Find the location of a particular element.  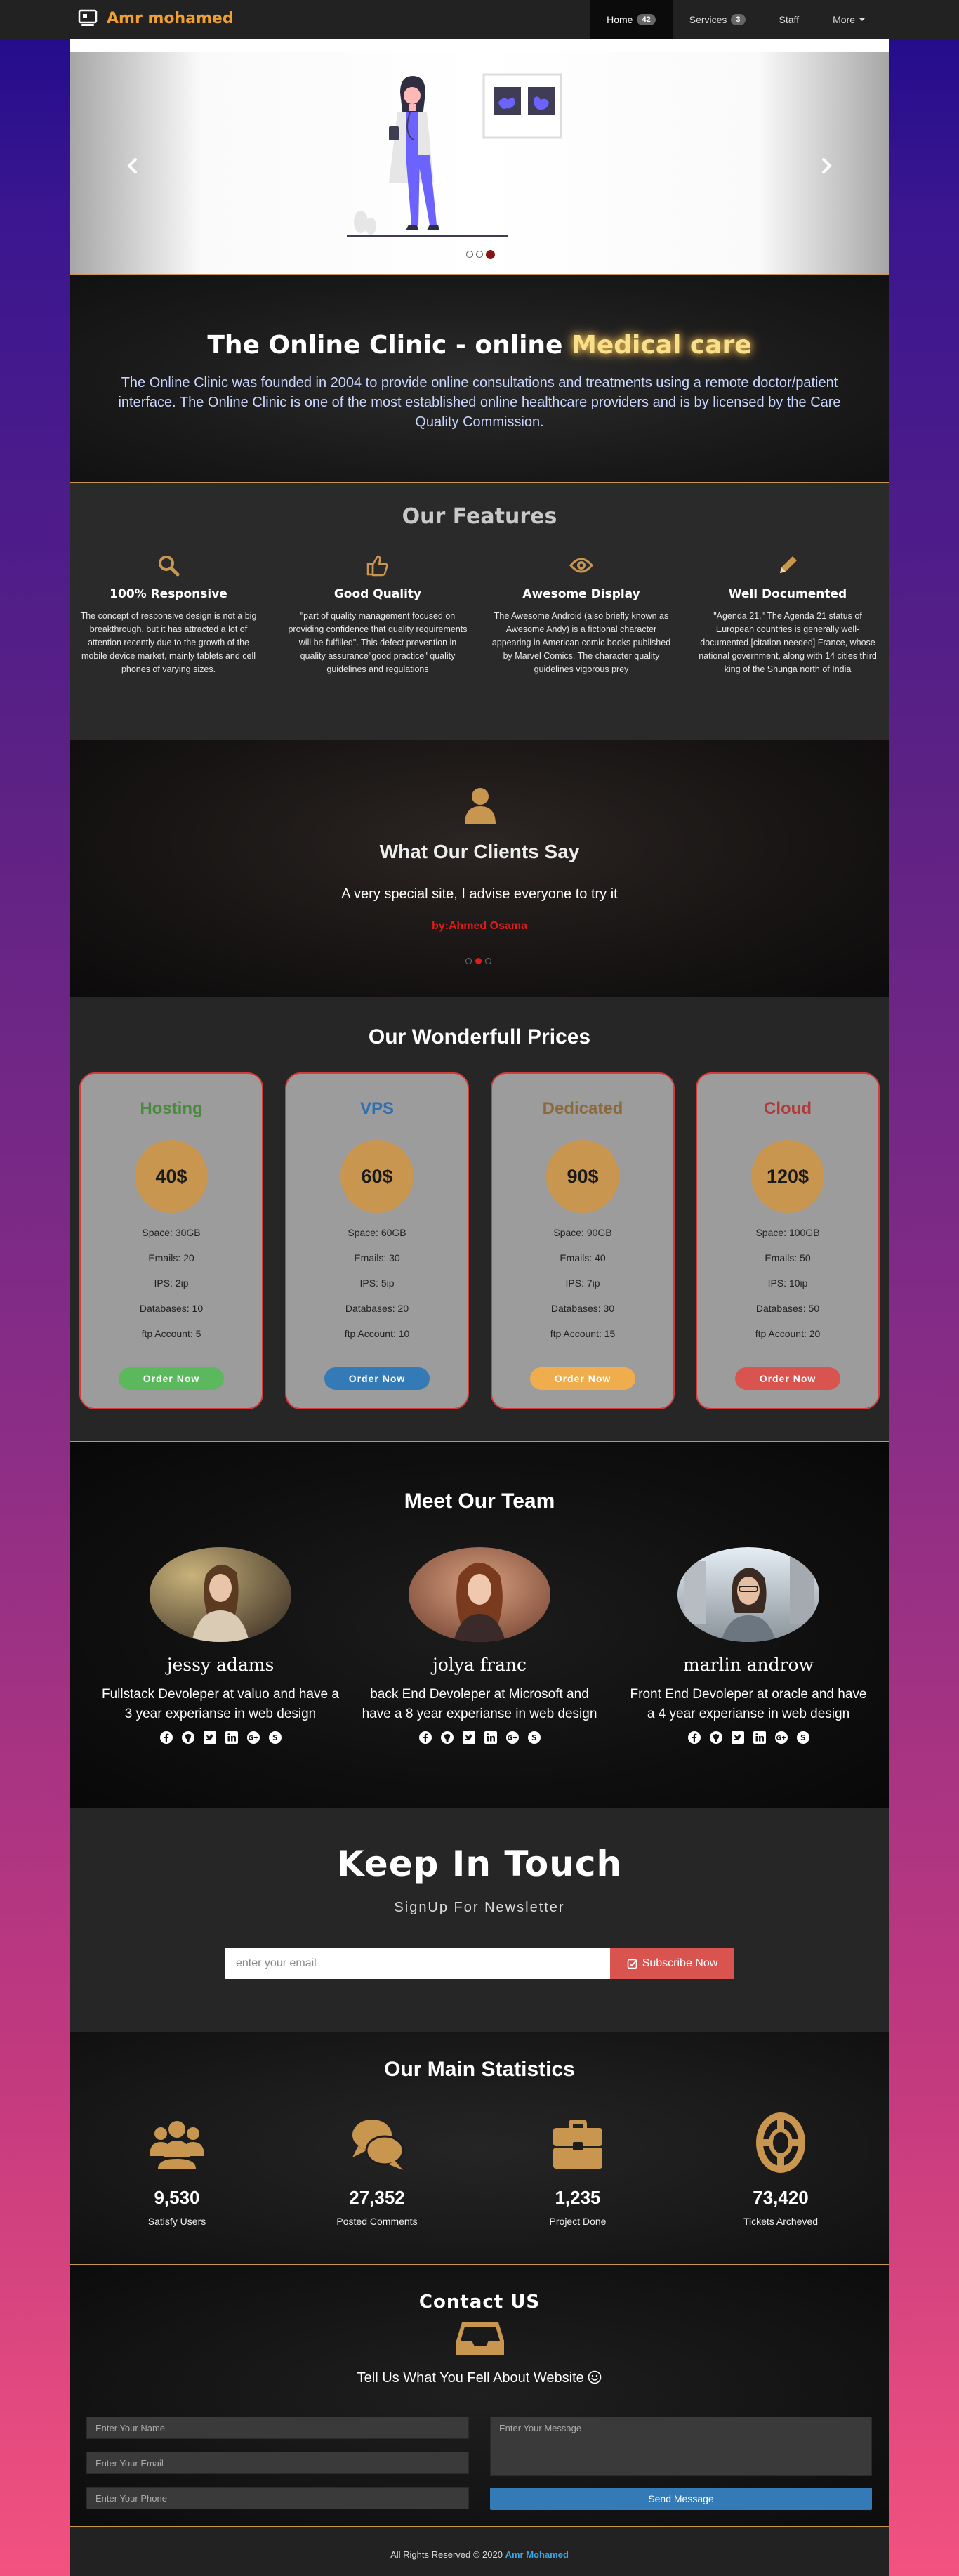

screen-icon is located at coordinates (88, 17).